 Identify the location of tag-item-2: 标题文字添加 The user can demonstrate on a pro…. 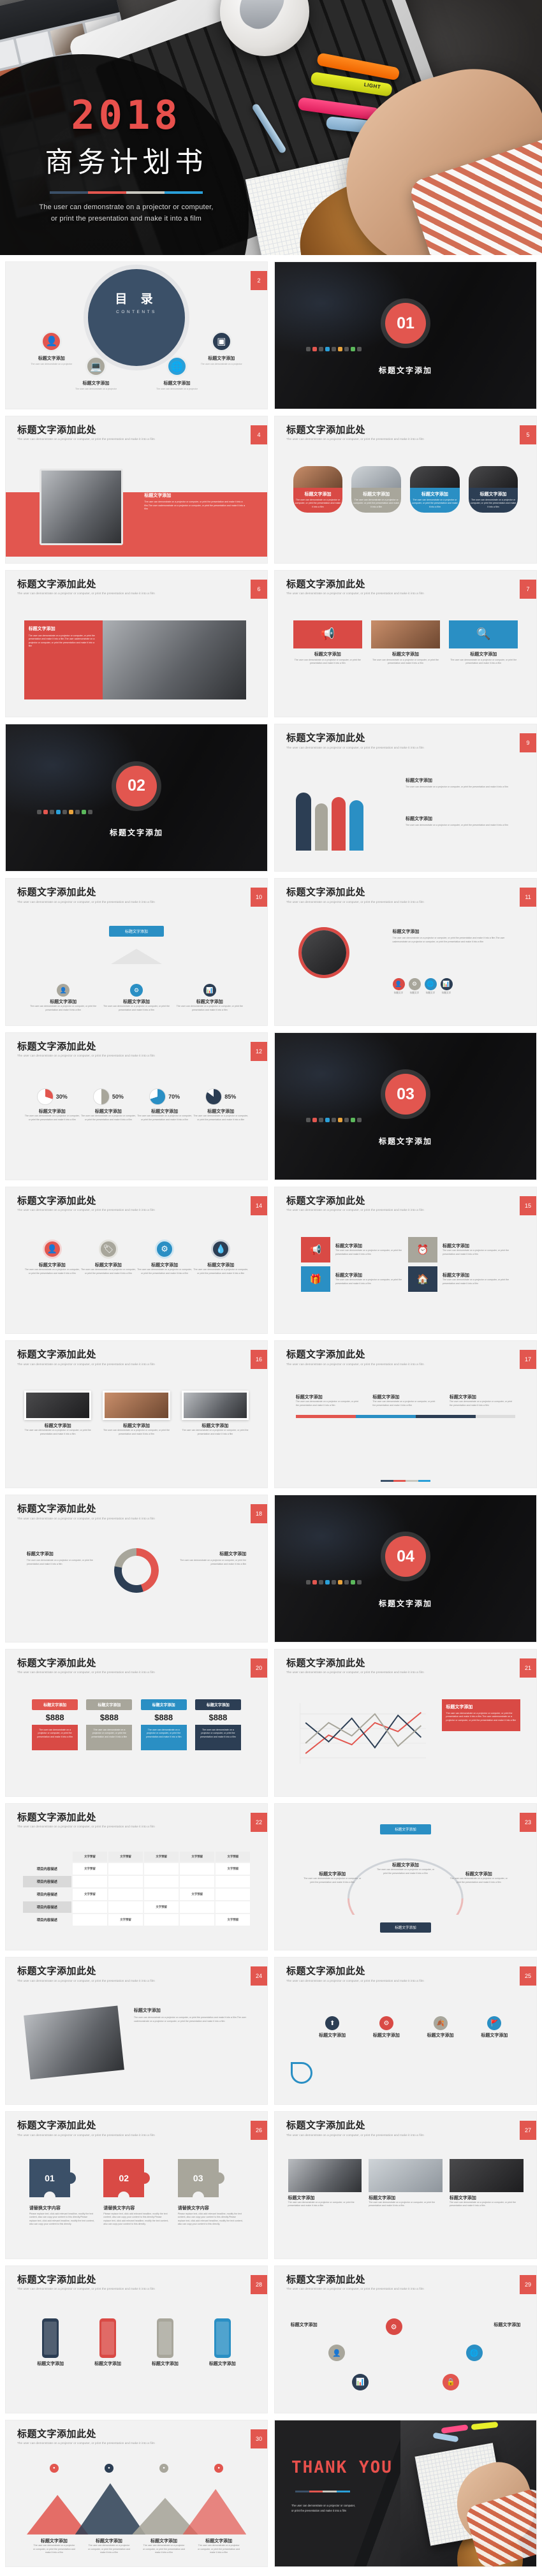
(376, 489).